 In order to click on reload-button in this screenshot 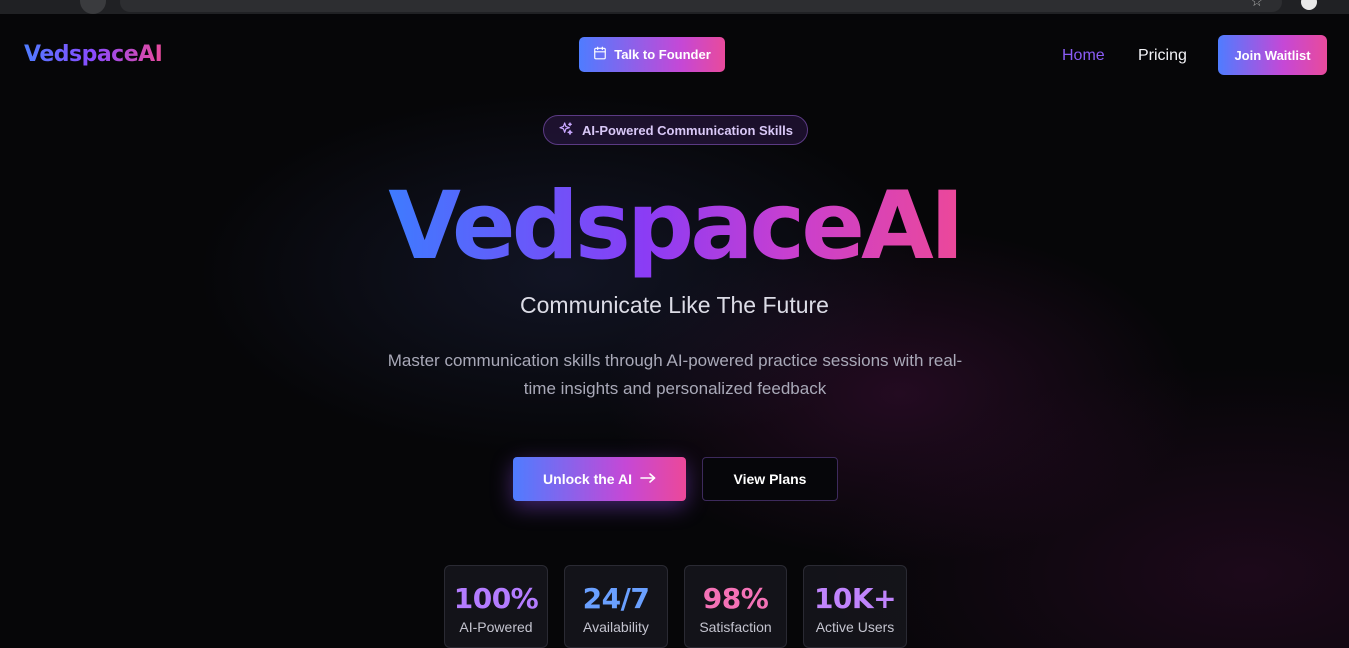, I will do `click(93, 7)`.